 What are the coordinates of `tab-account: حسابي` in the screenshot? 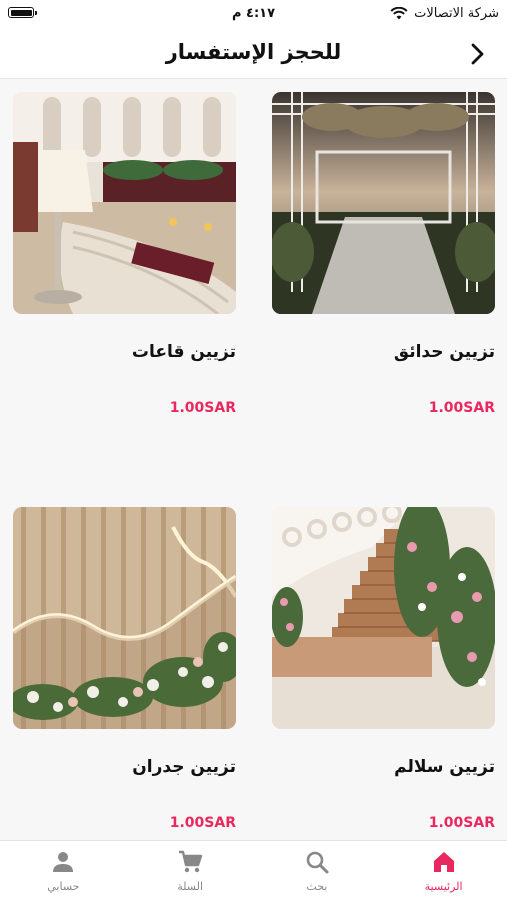 It's located at (63, 871).